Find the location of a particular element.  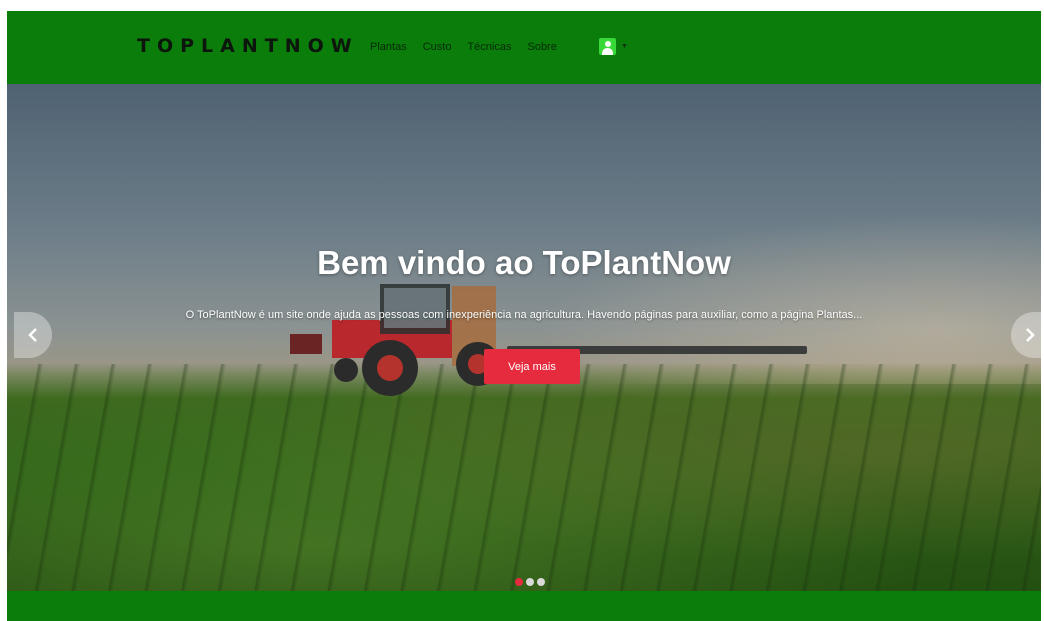

nav-links: Plantas Custo Técnicas Sobre is located at coordinates (471, 47).